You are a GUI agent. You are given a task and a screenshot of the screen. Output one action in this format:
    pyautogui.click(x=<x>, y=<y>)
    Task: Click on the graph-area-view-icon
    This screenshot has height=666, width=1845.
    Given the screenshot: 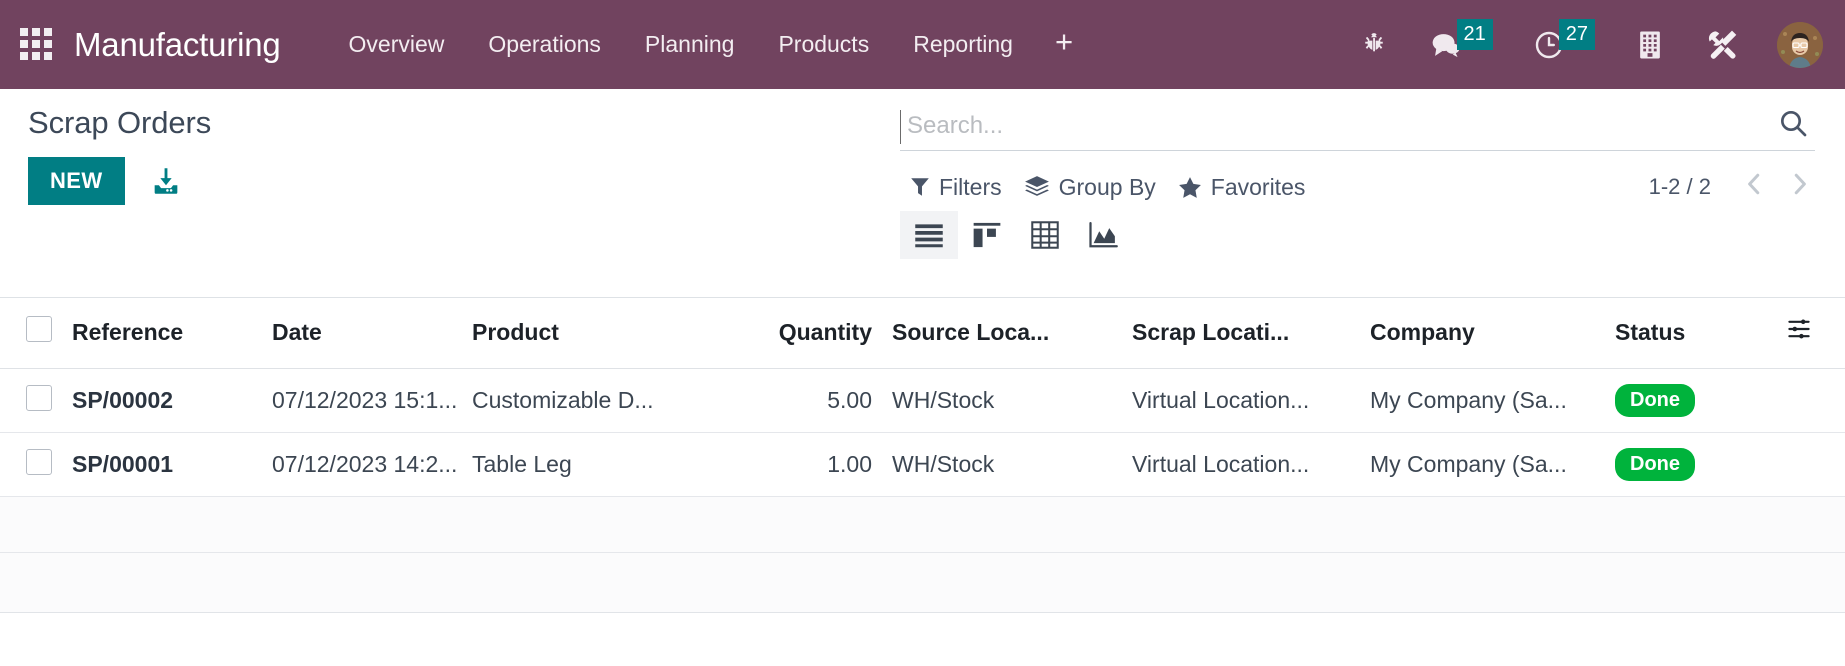 What is the action you would take?
    pyautogui.click(x=1103, y=235)
    